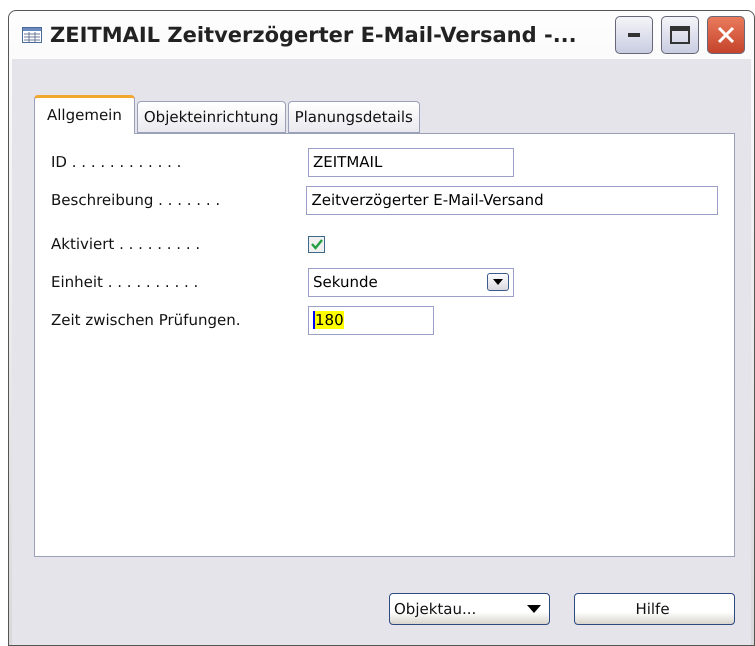 Image resolution: width=755 pixels, height=646 pixels. Describe the element at coordinates (32, 35) in the screenshot. I see `table-icon` at that location.